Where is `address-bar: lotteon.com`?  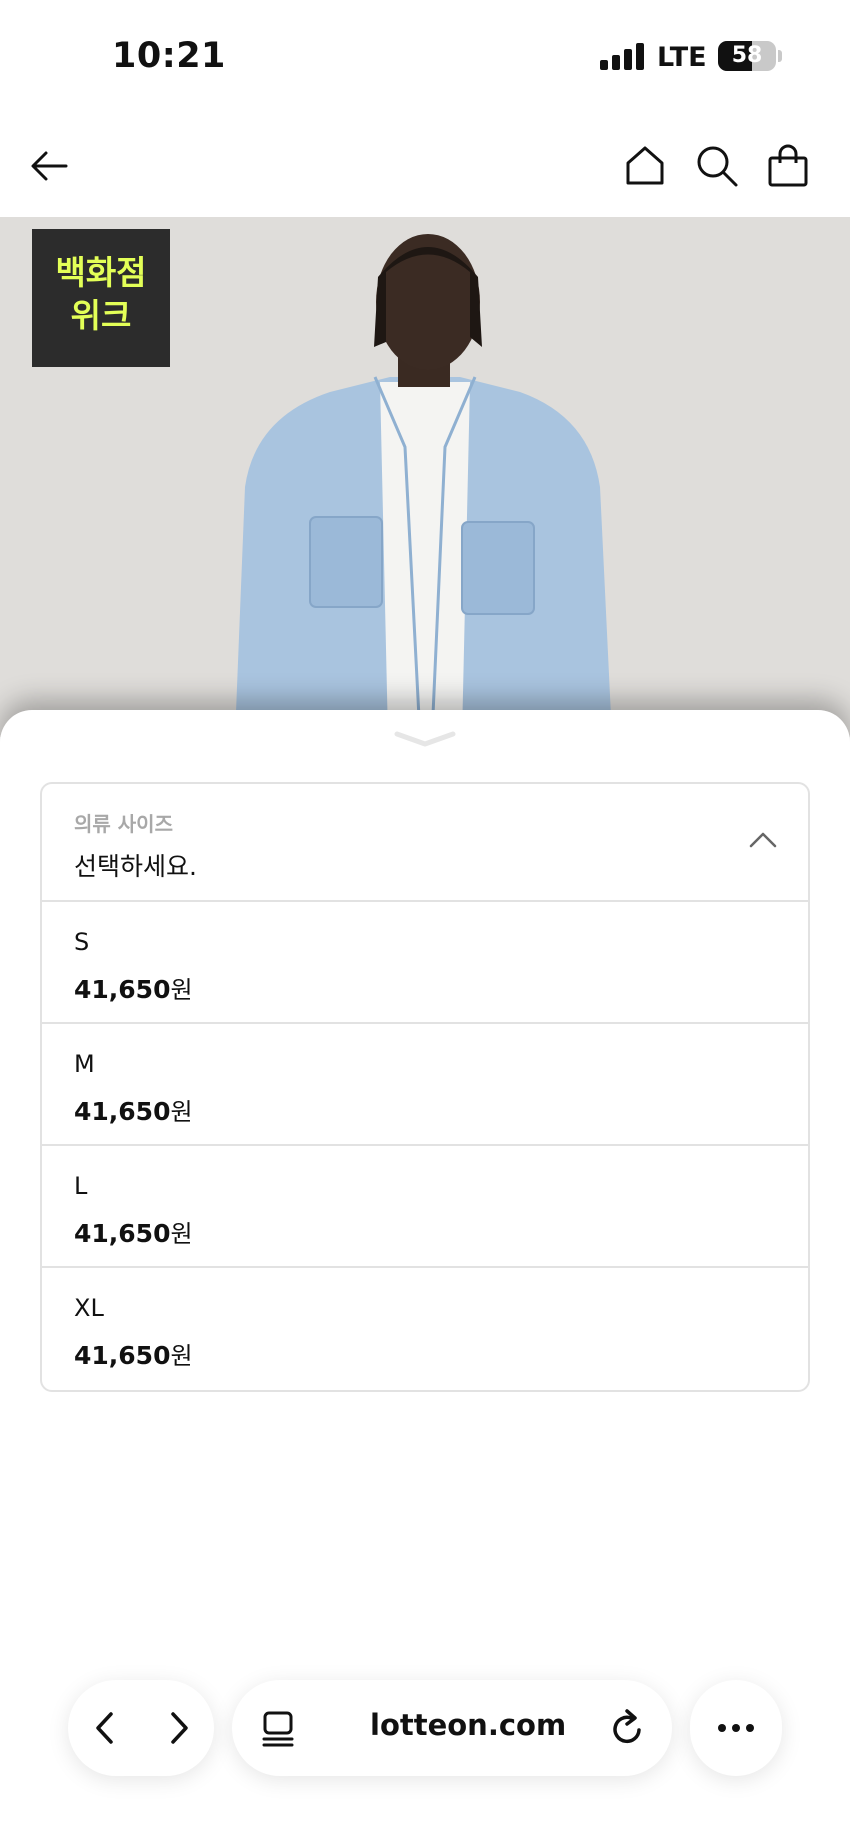
address-bar: lotteon.com is located at coordinates (452, 1728).